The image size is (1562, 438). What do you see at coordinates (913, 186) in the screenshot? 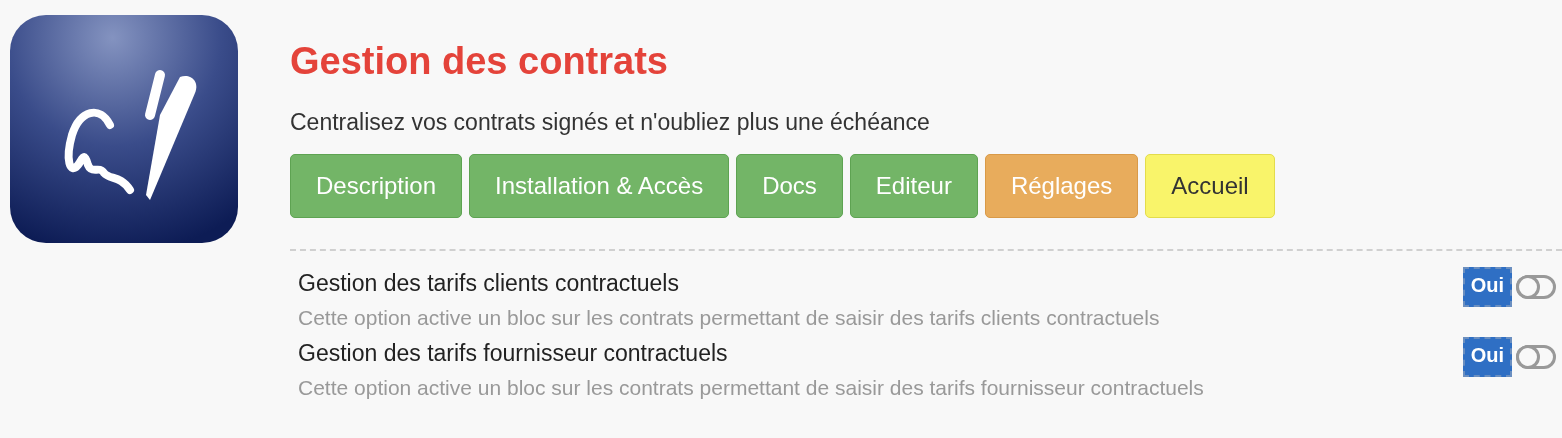
I see `nav-tab: Editeur` at bounding box center [913, 186].